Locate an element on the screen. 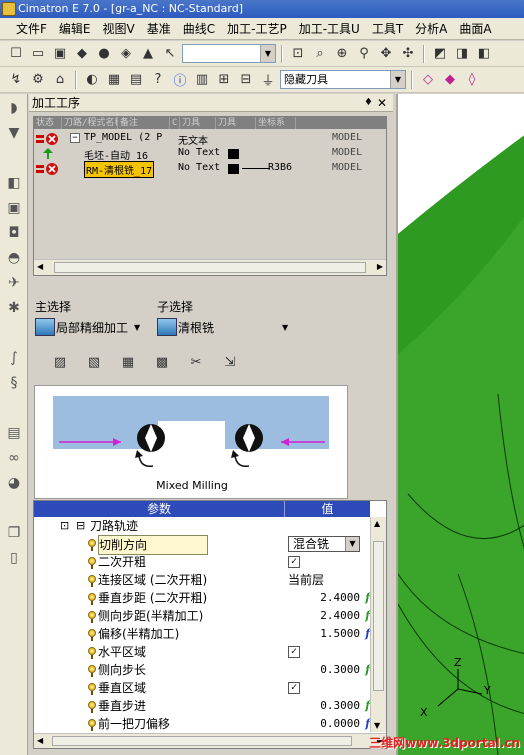 The height and width of the screenshot is (755, 524). execute-icon: ▦ is located at coordinates (128, 362).